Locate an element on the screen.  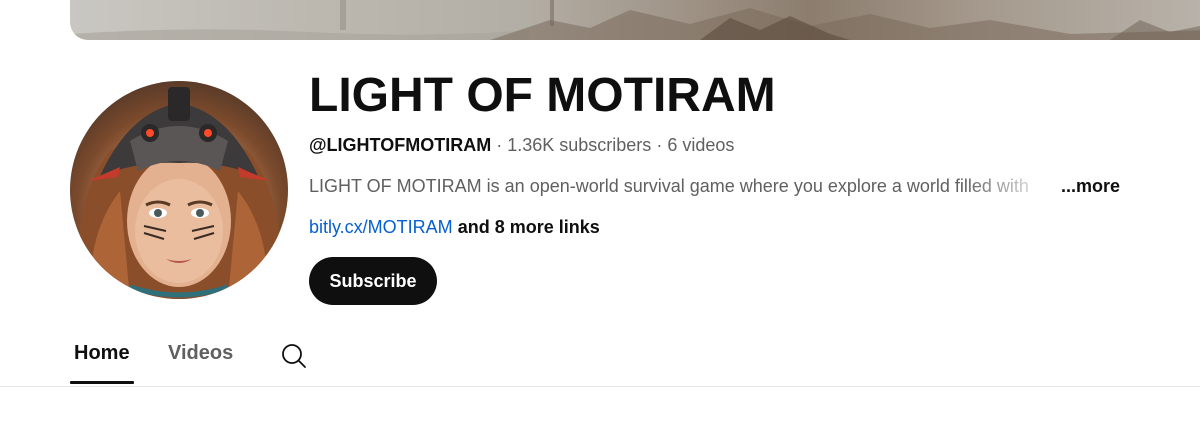
channel-tabs: Home Videos is located at coordinates (635, 358).